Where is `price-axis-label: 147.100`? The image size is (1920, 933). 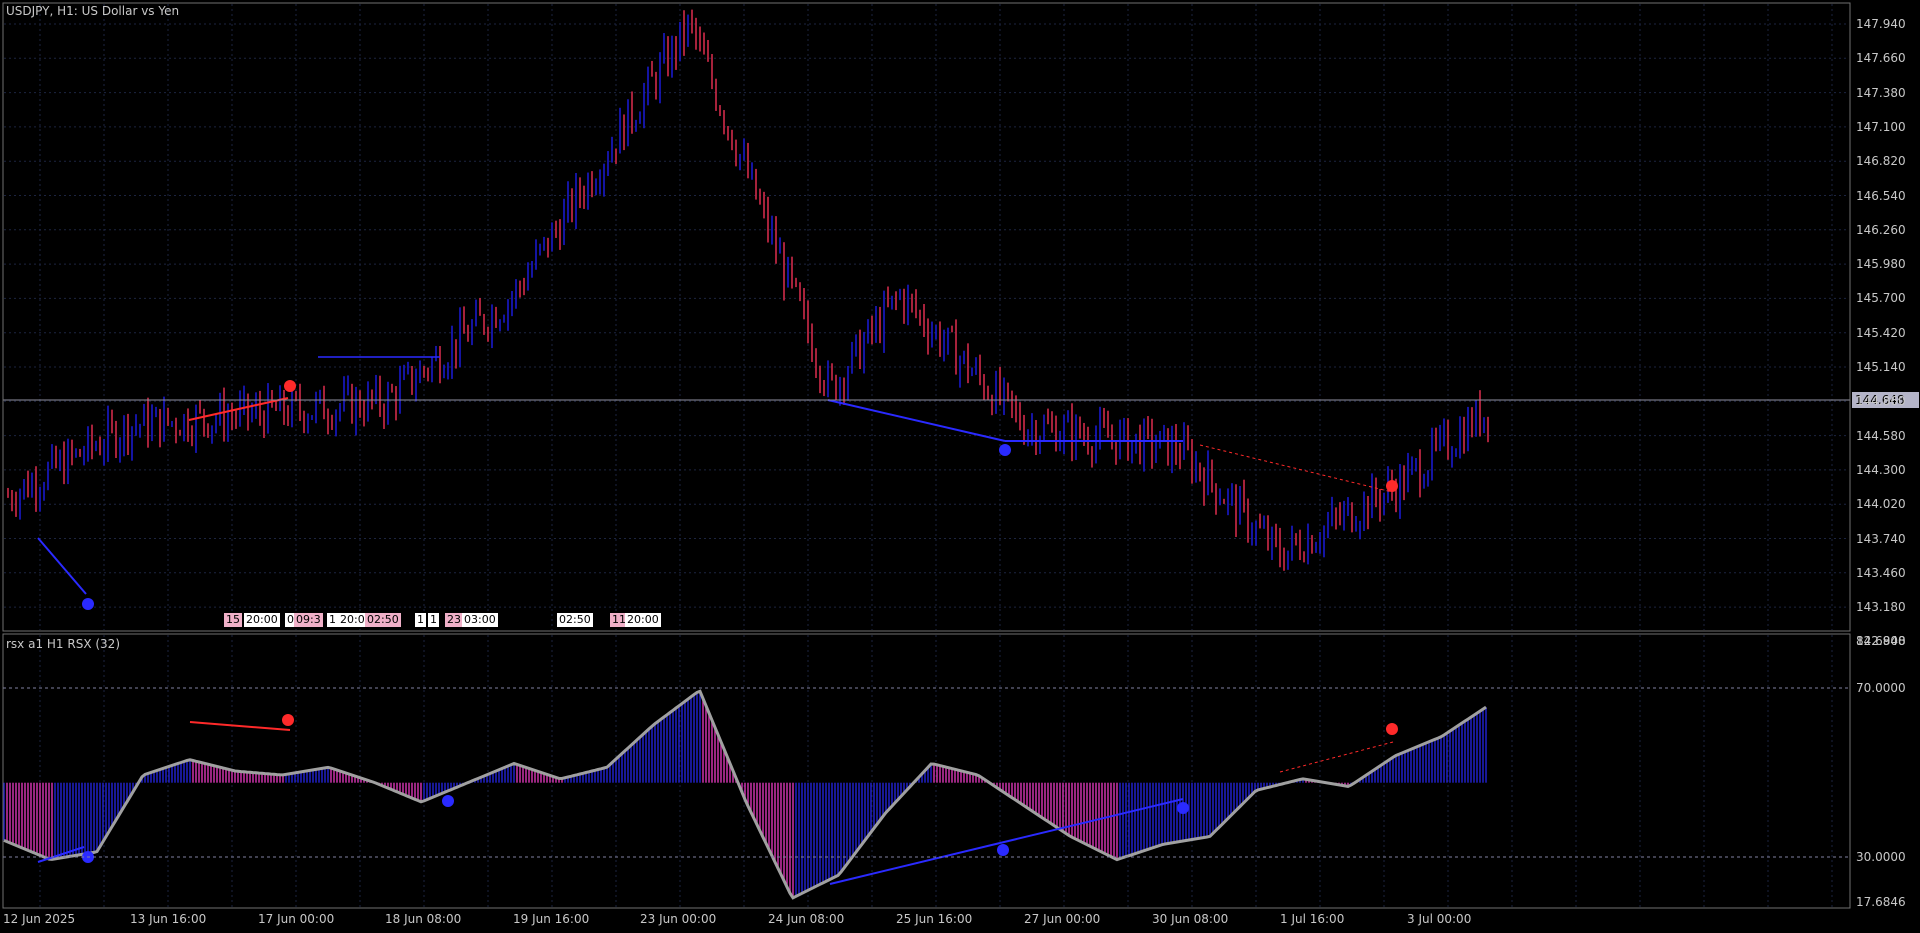
price-axis-label: 147.100 is located at coordinates (1881, 126).